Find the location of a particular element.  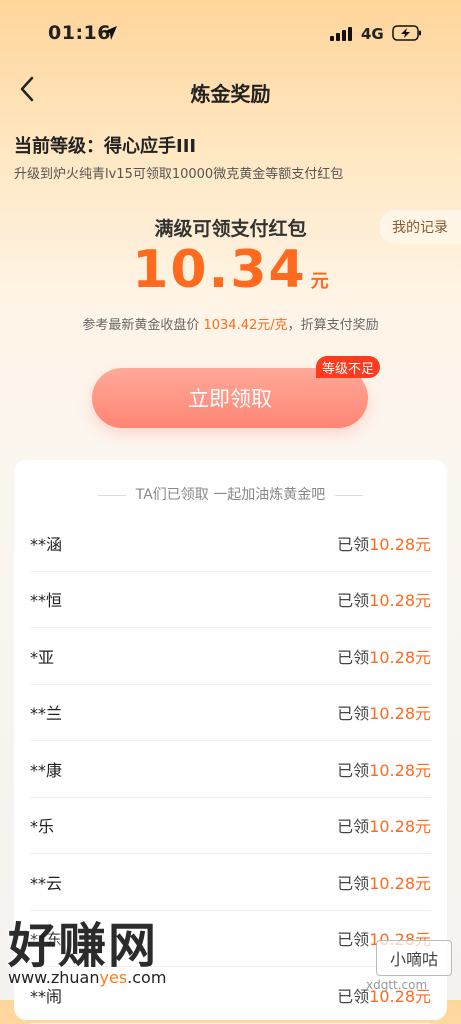

ref-prefix: 参考最新黄金收盘价 is located at coordinates (143, 325).